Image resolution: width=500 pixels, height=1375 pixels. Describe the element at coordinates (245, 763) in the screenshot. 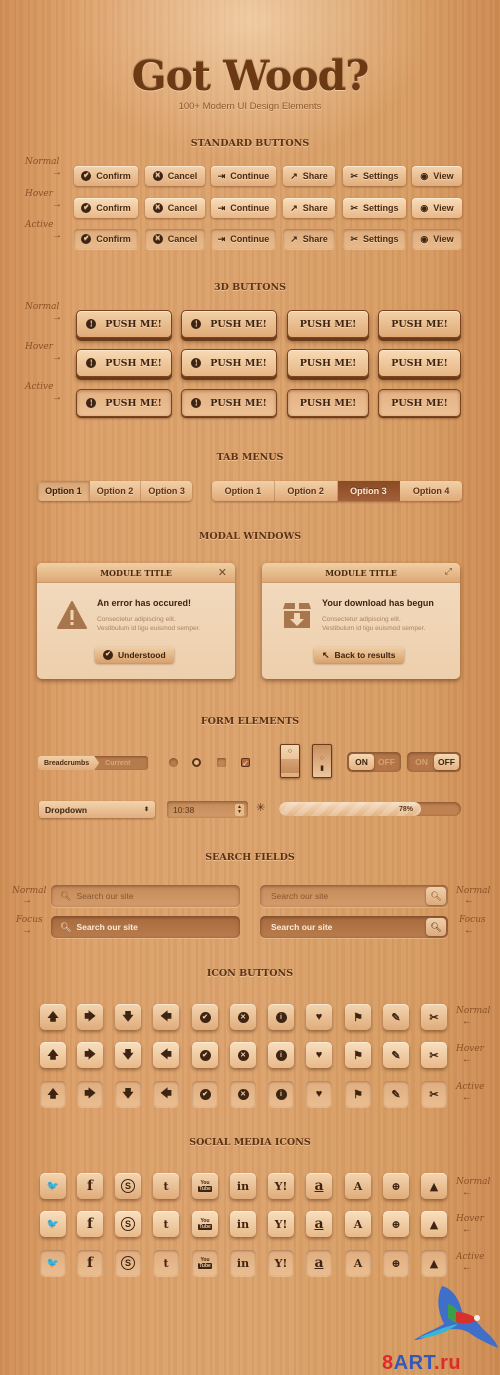

I see `checkbox-checked: ✓` at that location.